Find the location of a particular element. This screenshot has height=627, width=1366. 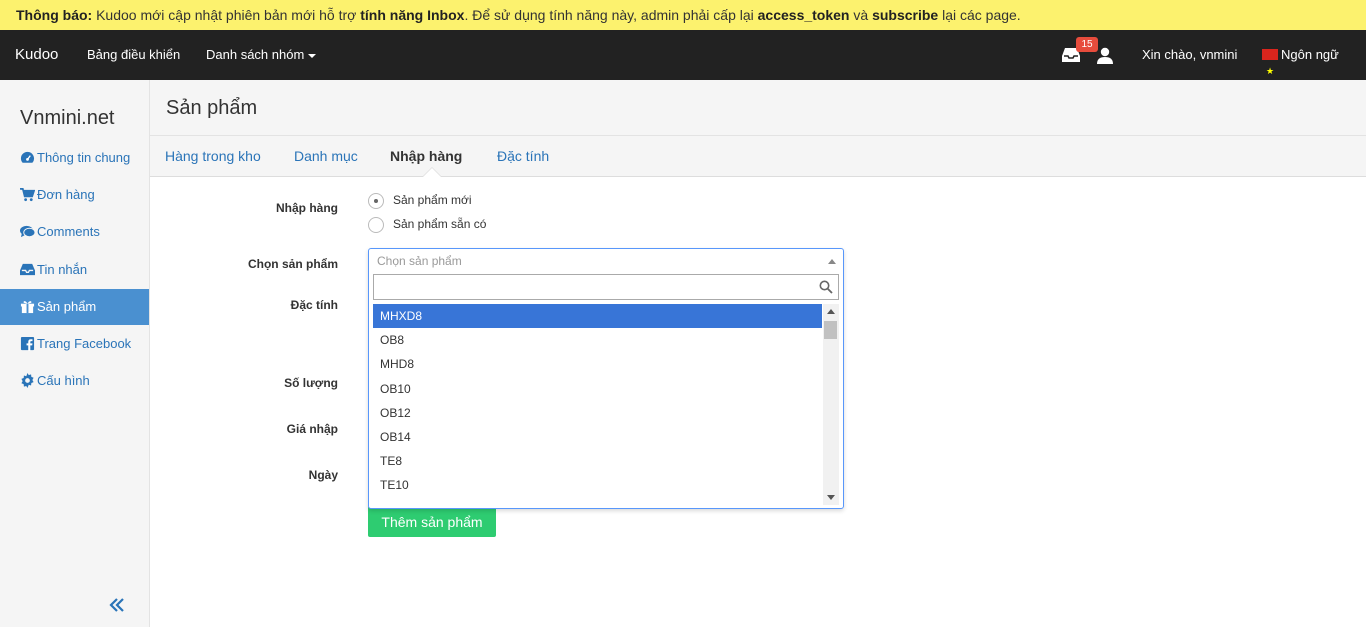

radio-existing-product: Sản phẩm sẵn có is located at coordinates (427, 224).